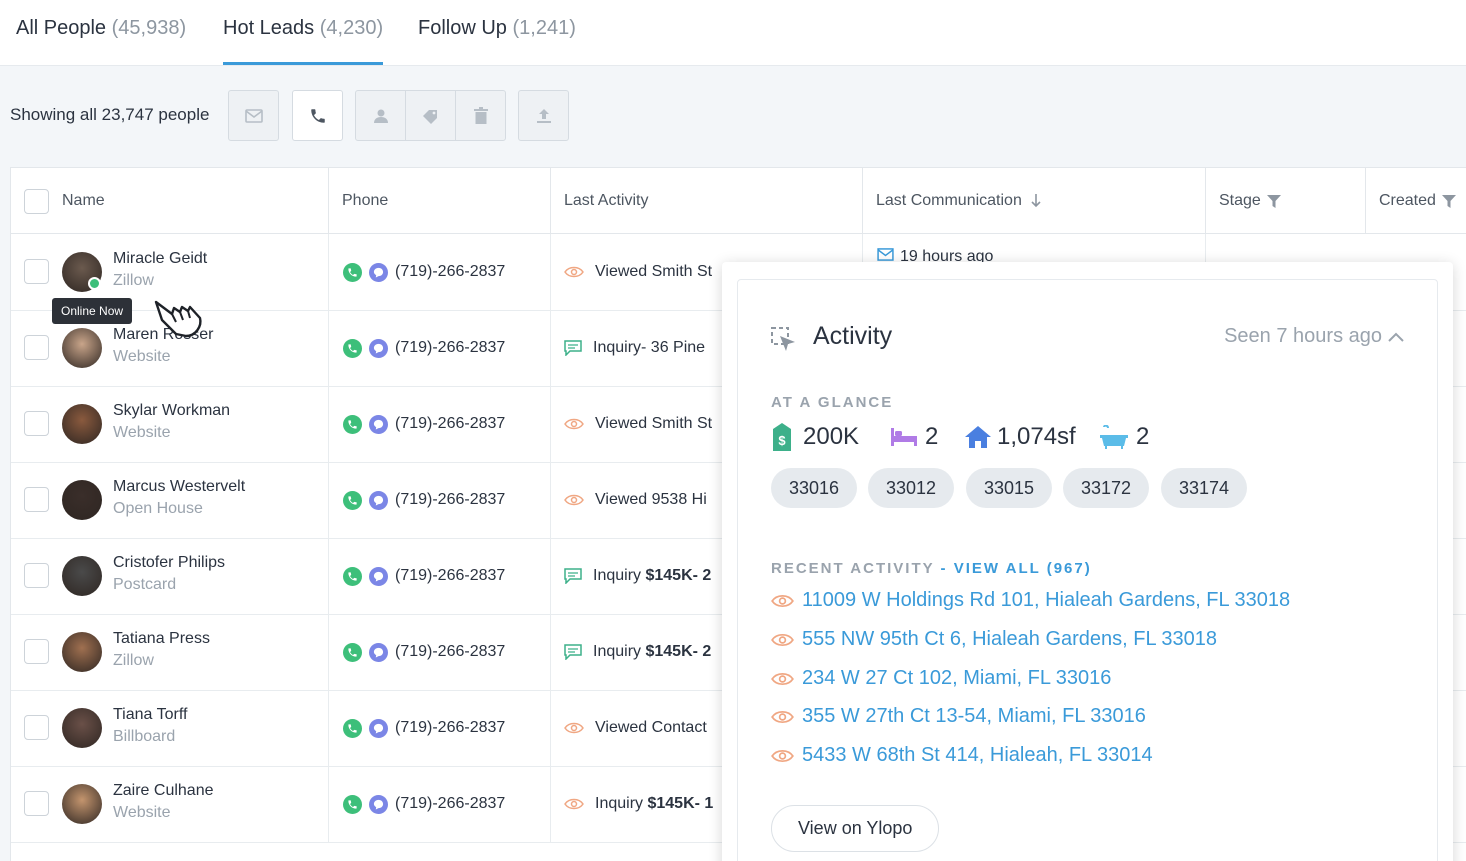  What do you see at coordinates (170, 652) in the screenshot?
I see `name-cell: Tatiana Press Zillow` at bounding box center [170, 652].